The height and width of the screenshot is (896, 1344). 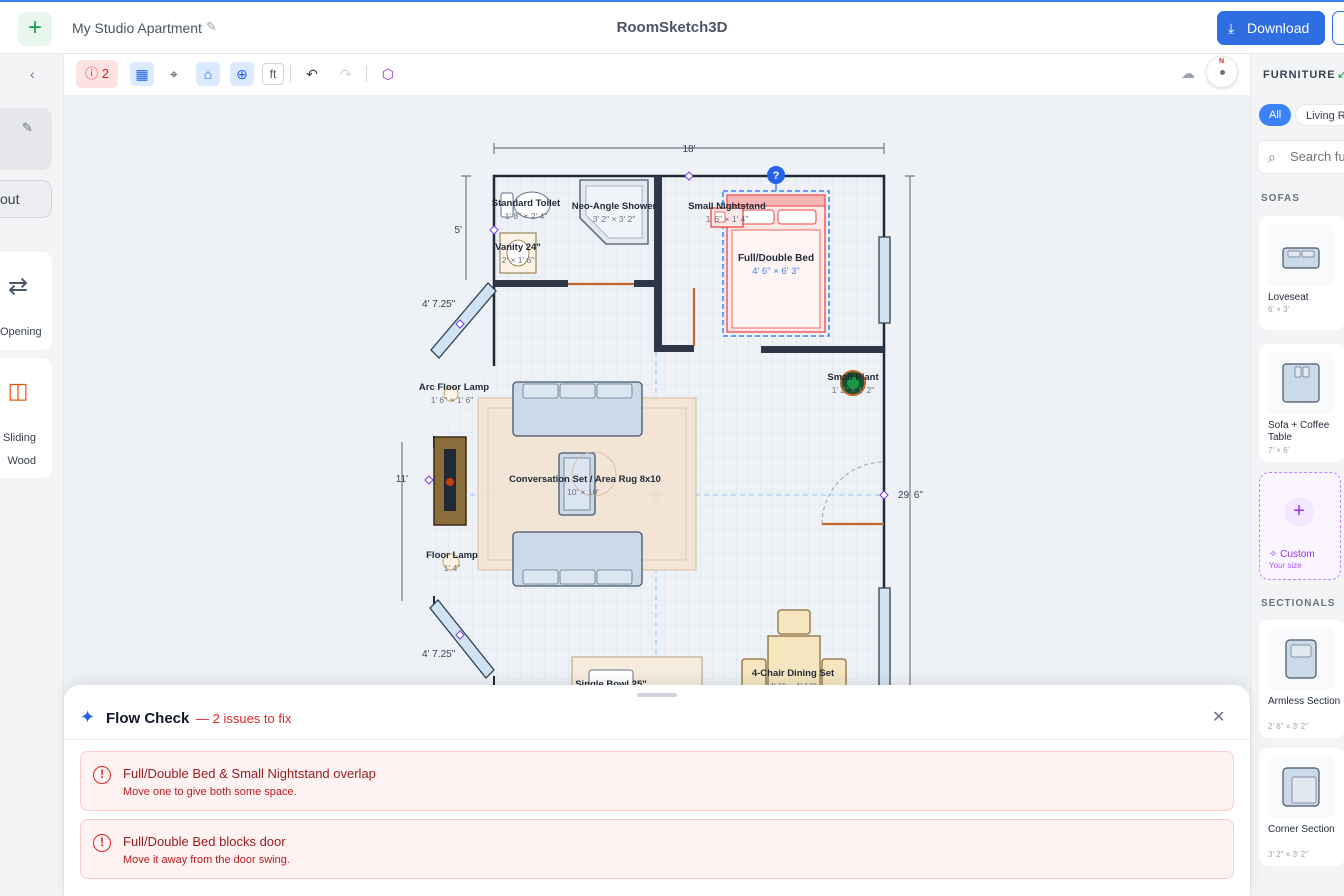 I want to click on warning-marker-label: ?, so click(x=776, y=176).